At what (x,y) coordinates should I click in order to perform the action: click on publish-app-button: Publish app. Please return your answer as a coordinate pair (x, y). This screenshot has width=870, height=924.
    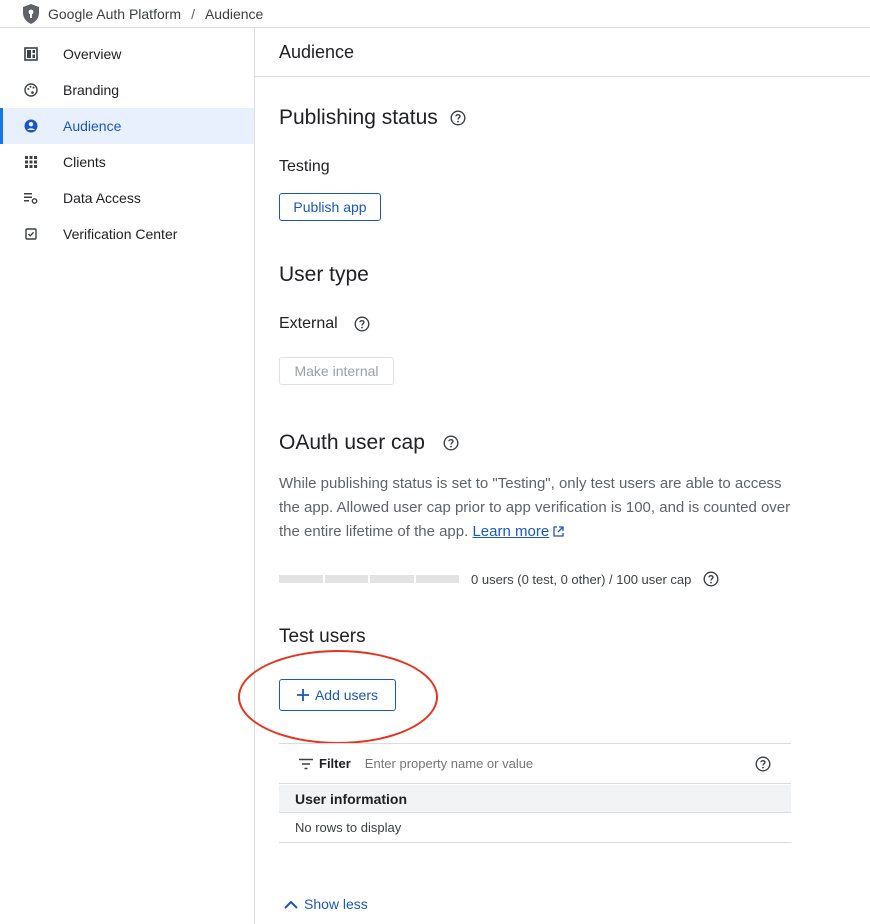
    Looking at the image, I should click on (330, 207).